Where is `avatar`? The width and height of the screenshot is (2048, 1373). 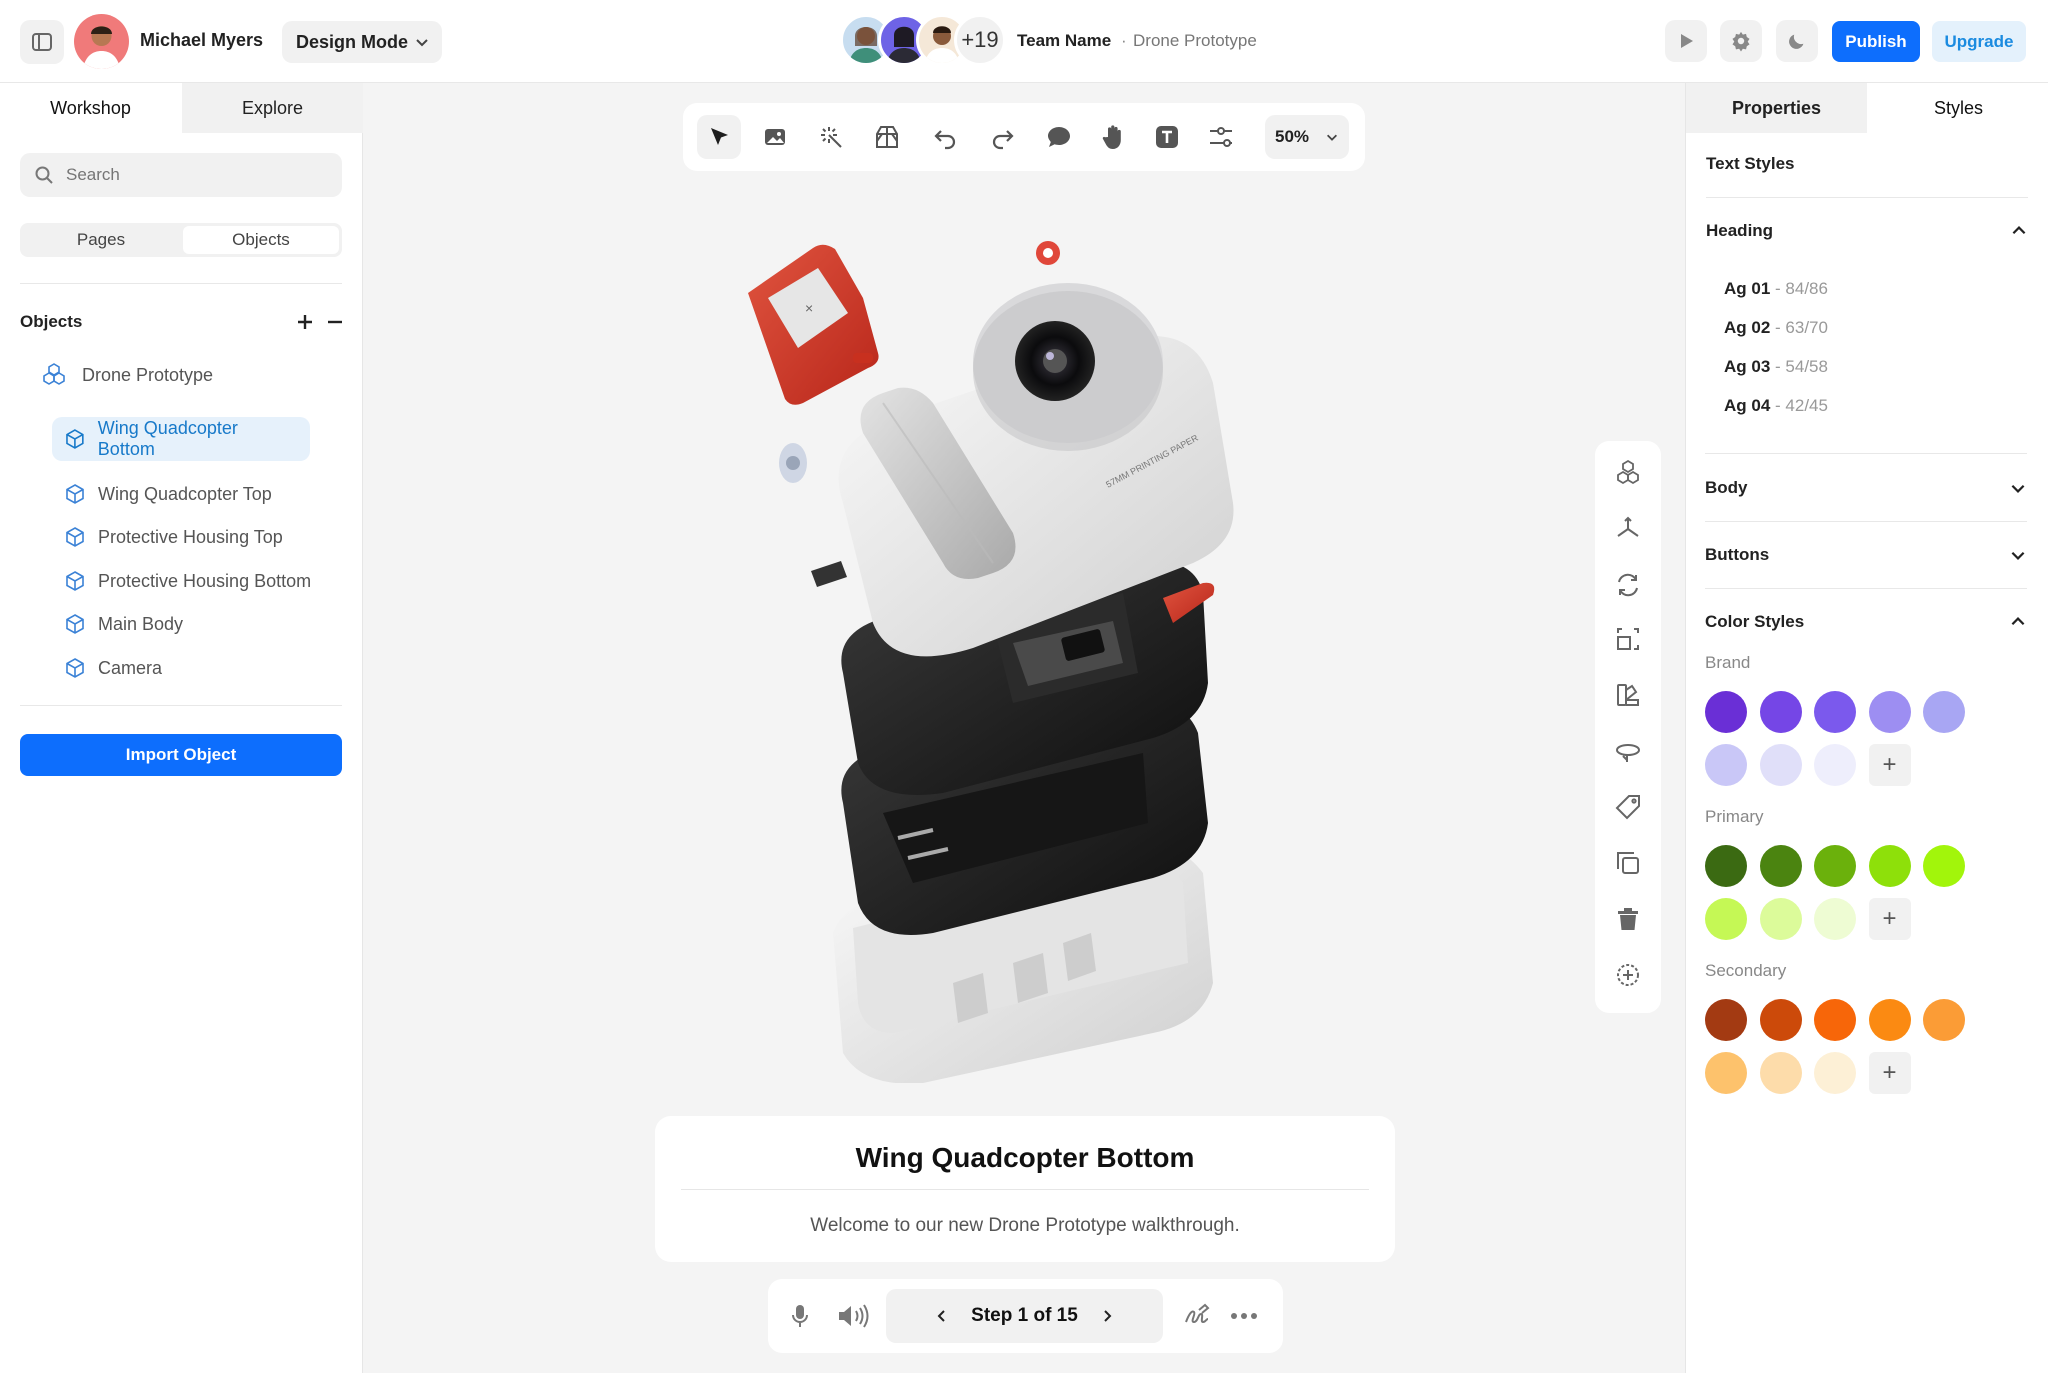 avatar is located at coordinates (101, 41).